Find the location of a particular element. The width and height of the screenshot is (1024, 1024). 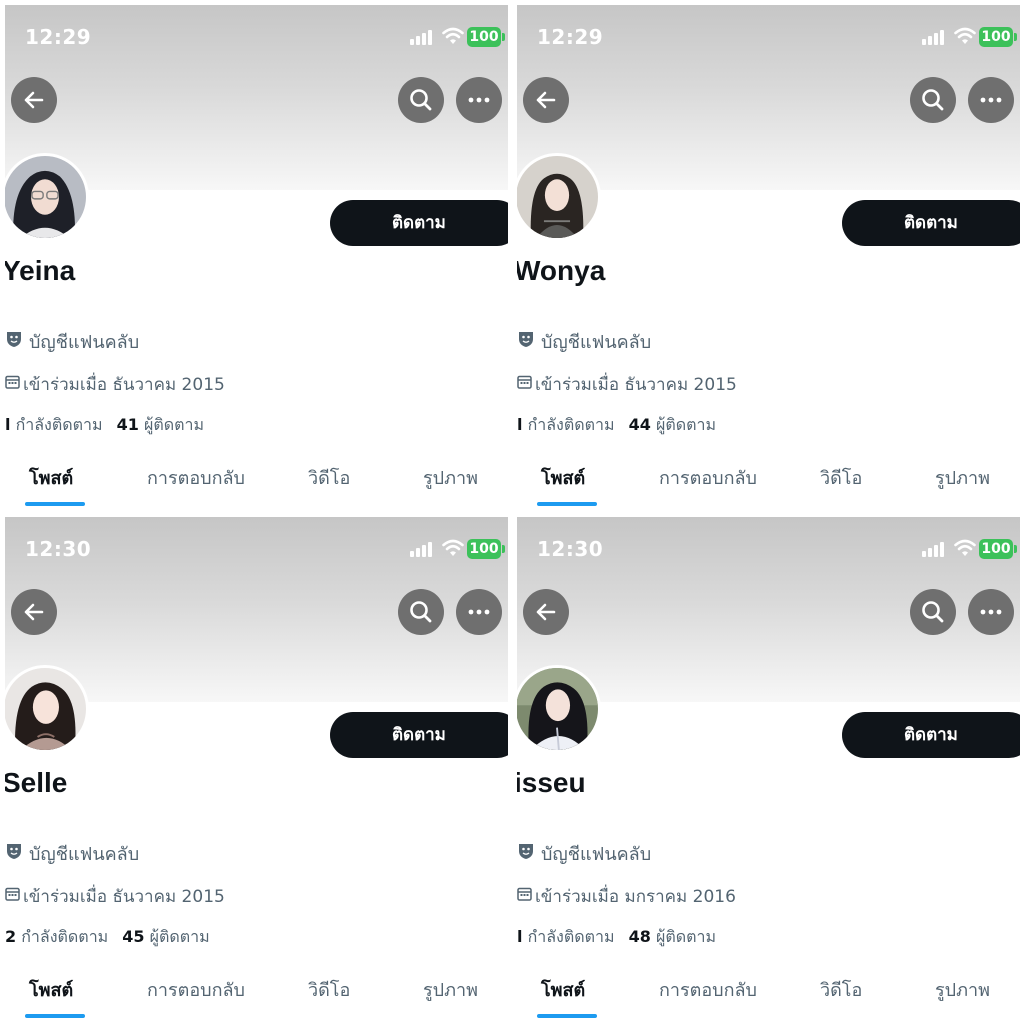

follow-stats: l กำลังติดตาม 41 ผู้ติดตาม is located at coordinates (104, 425).